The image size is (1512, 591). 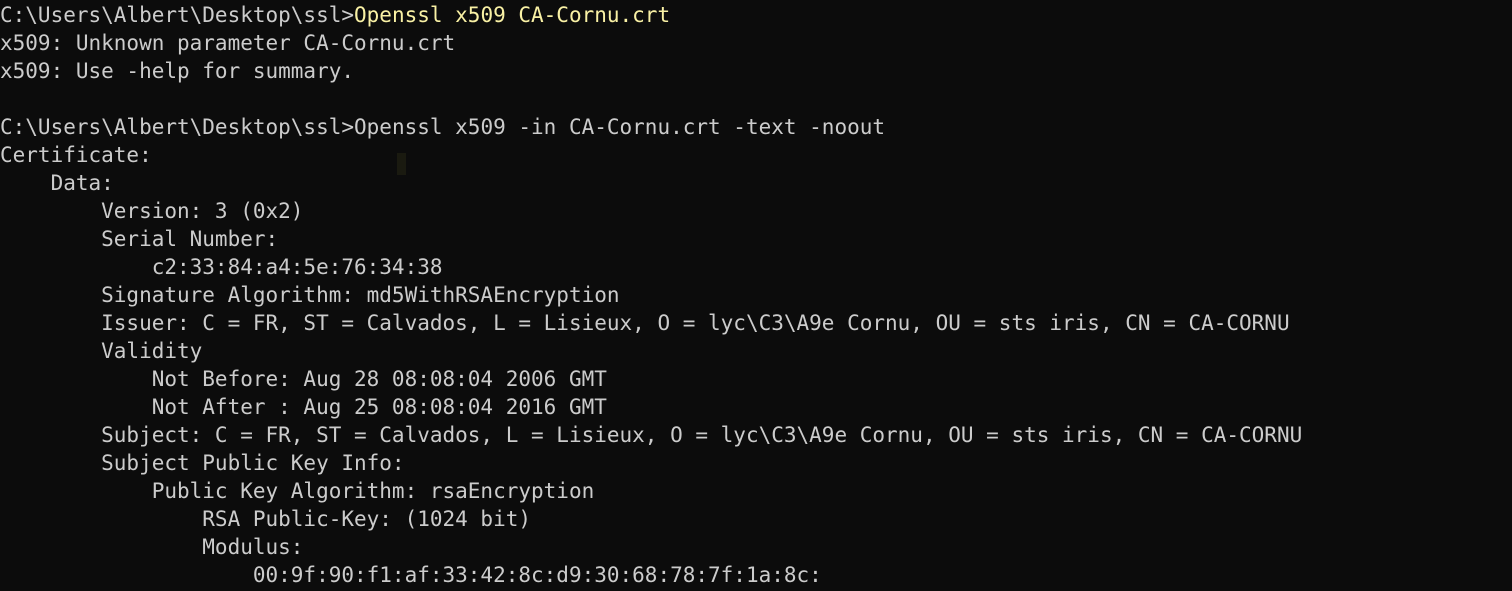 What do you see at coordinates (57, 183) in the screenshot?
I see `terminal-output-line: Data:` at bounding box center [57, 183].